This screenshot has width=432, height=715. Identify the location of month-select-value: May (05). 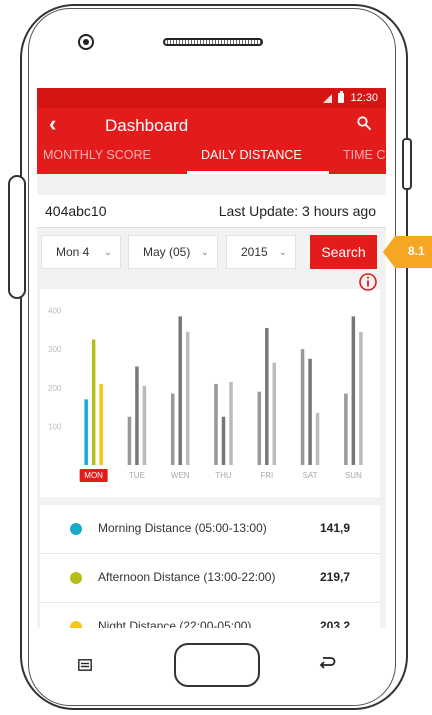
(167, 252).